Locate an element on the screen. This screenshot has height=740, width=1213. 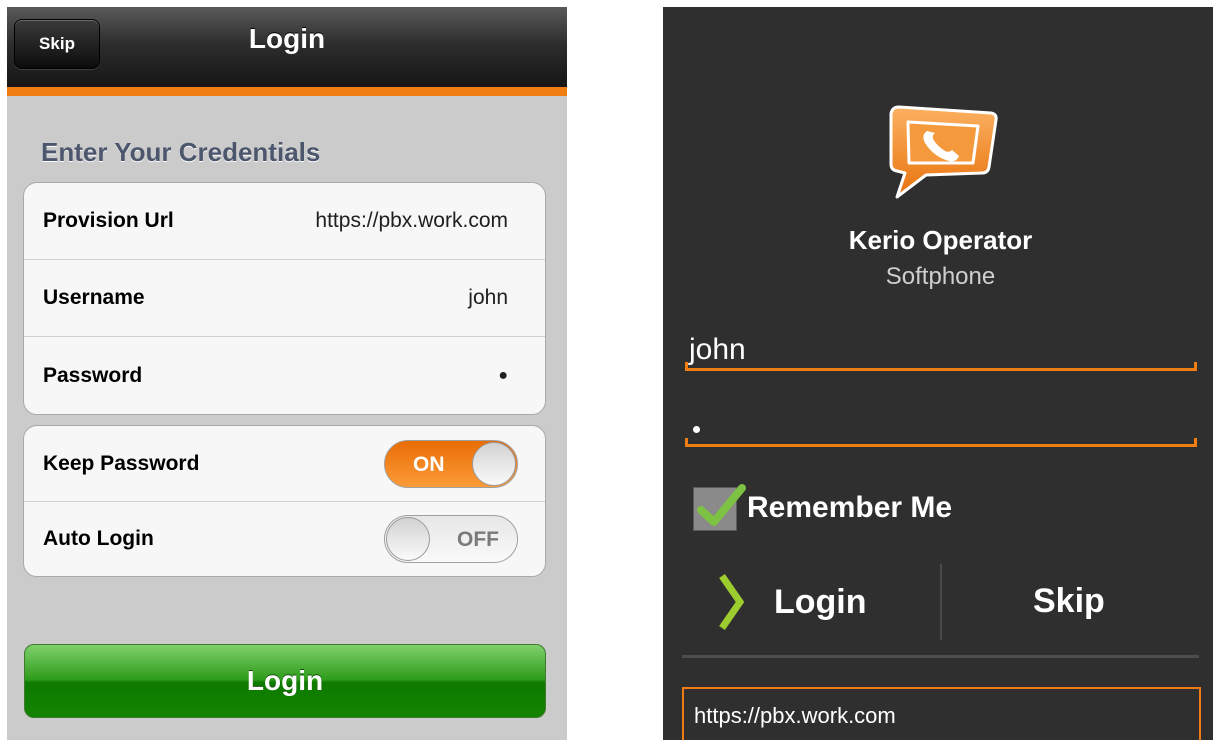
password-label: Password is located at coordinates (93, 375).